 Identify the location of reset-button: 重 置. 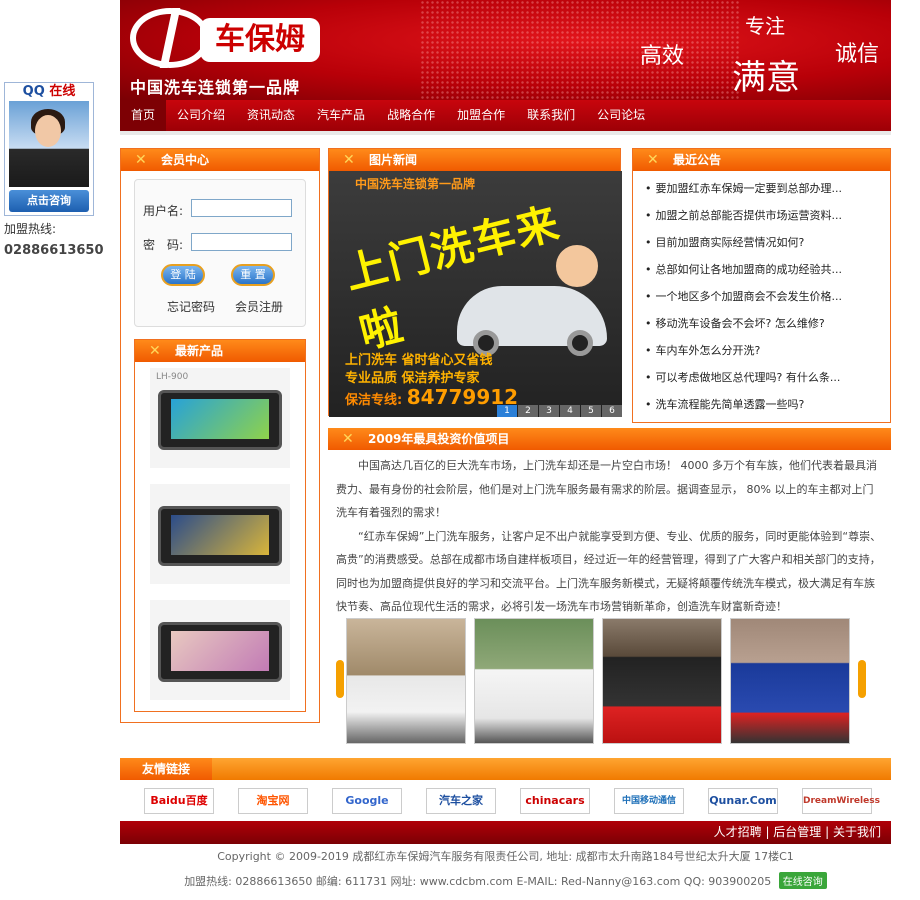
(253, 275).